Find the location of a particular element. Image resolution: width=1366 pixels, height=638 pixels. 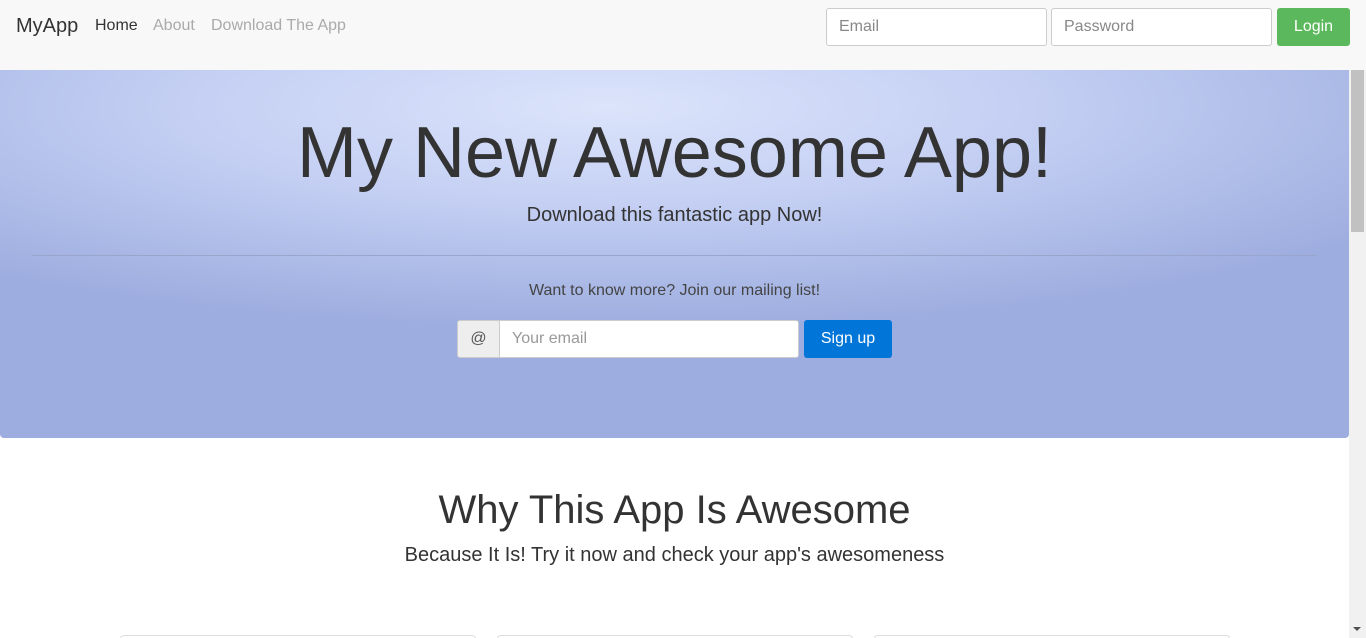

login-email-input is located at coordinates (936, 27).